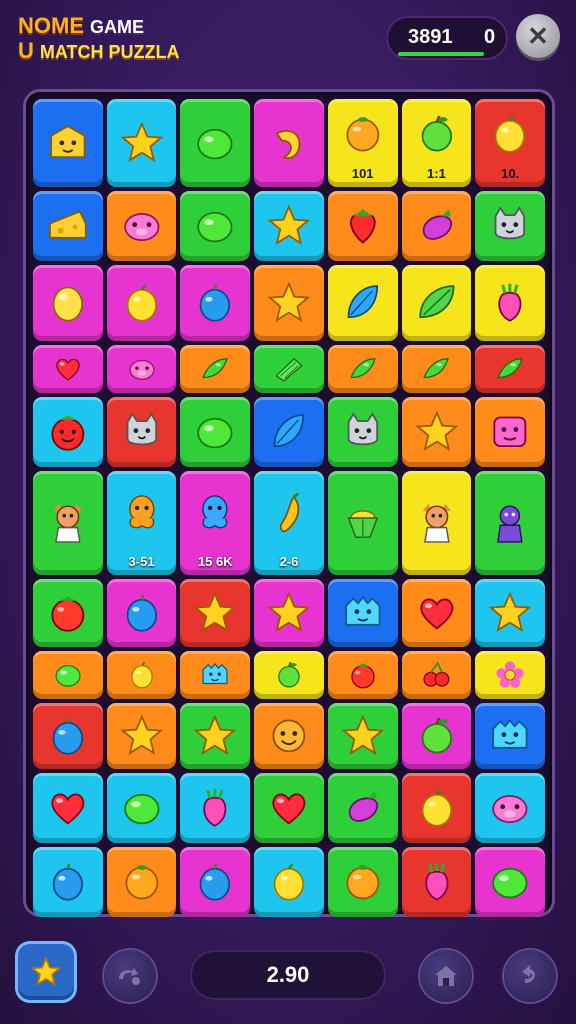  Describe the element at coordinates (289, 369) in the screenshot. I see `tile-cucumber` at that location.